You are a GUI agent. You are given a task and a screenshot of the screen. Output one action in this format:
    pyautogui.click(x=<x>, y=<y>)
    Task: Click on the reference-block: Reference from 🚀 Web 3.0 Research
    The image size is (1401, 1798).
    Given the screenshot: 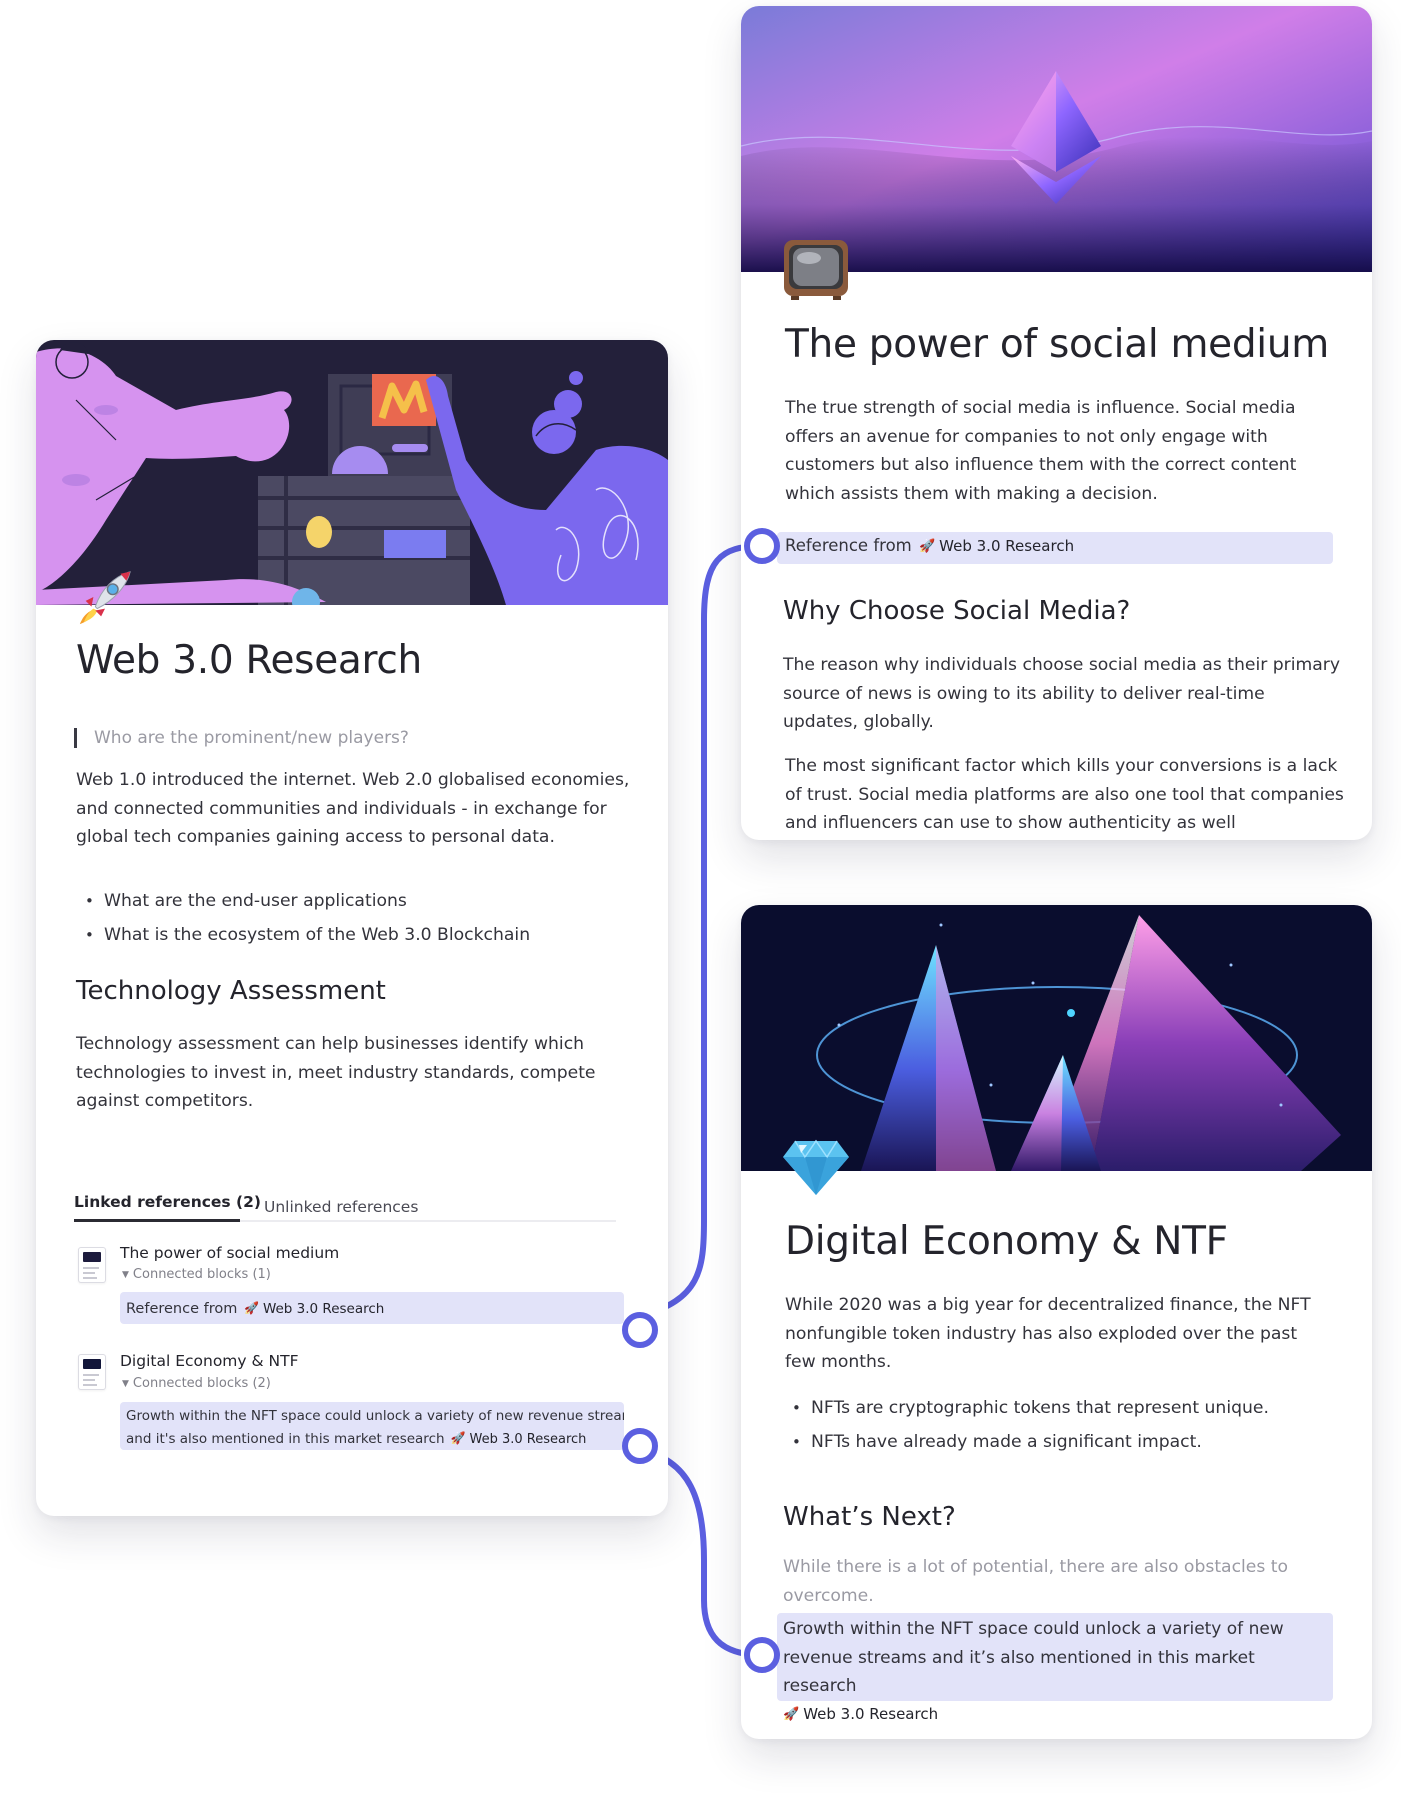 What is the action you would take?
    pyautogui.click(x=1055, y=548)
    